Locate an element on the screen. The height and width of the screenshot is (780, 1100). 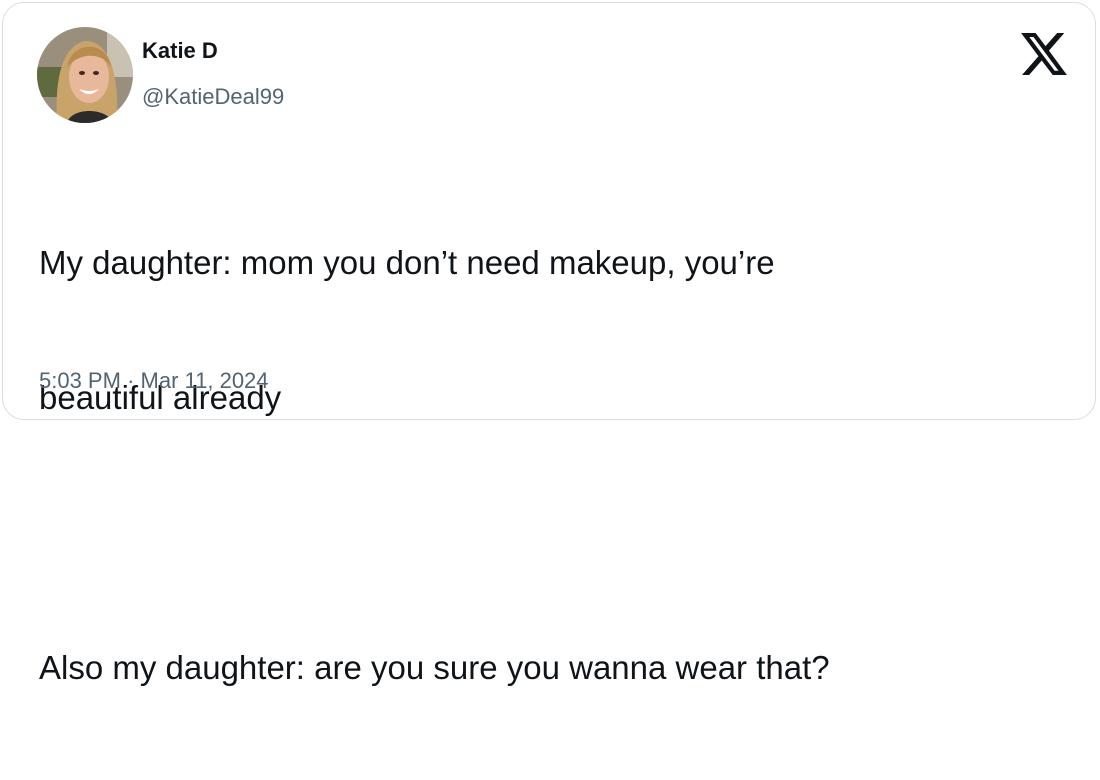
tweet-date: Mar 11, 2024 is located at coordinates (204, 380).